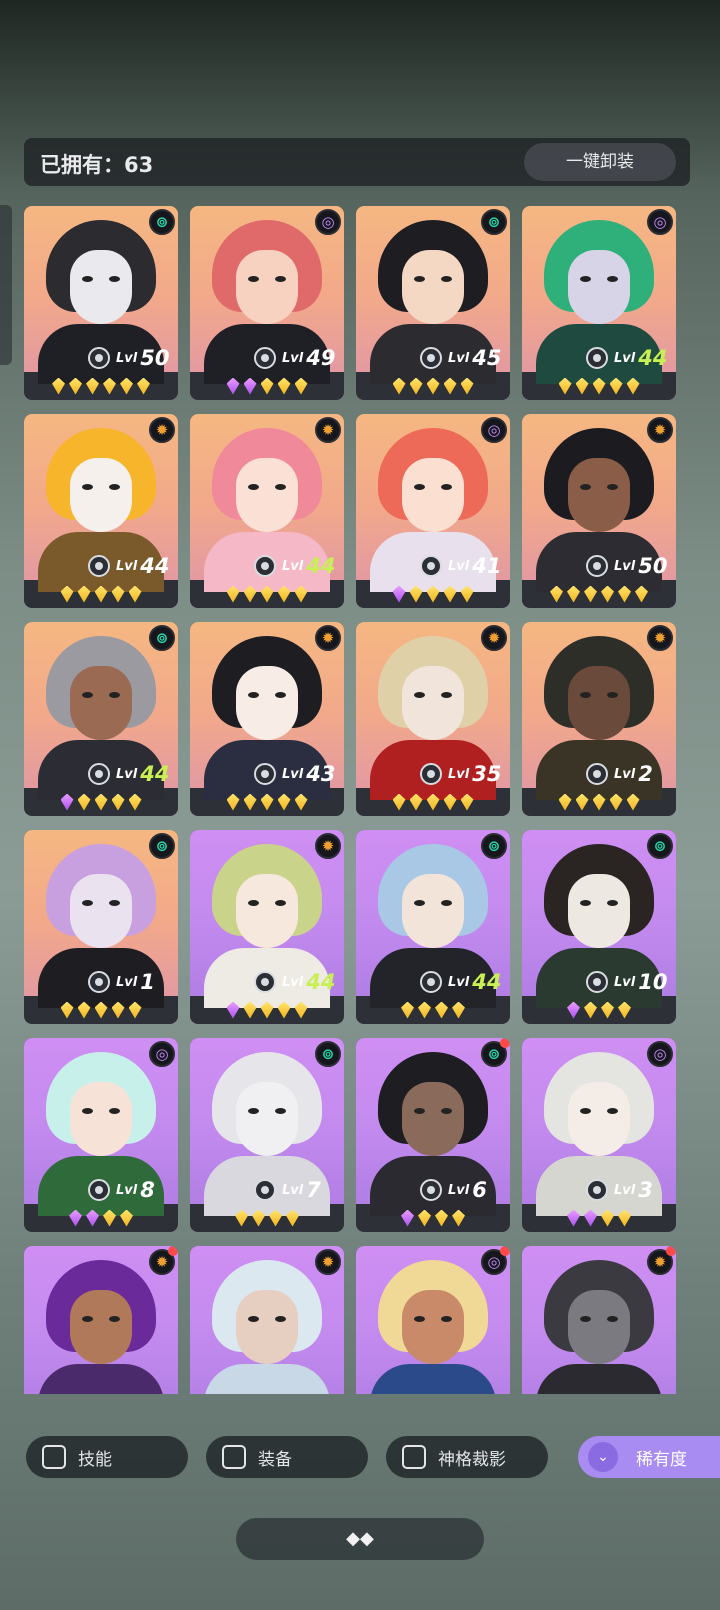  I want to click on hero-card: ✹ Lvl 2, so click(599, 719).